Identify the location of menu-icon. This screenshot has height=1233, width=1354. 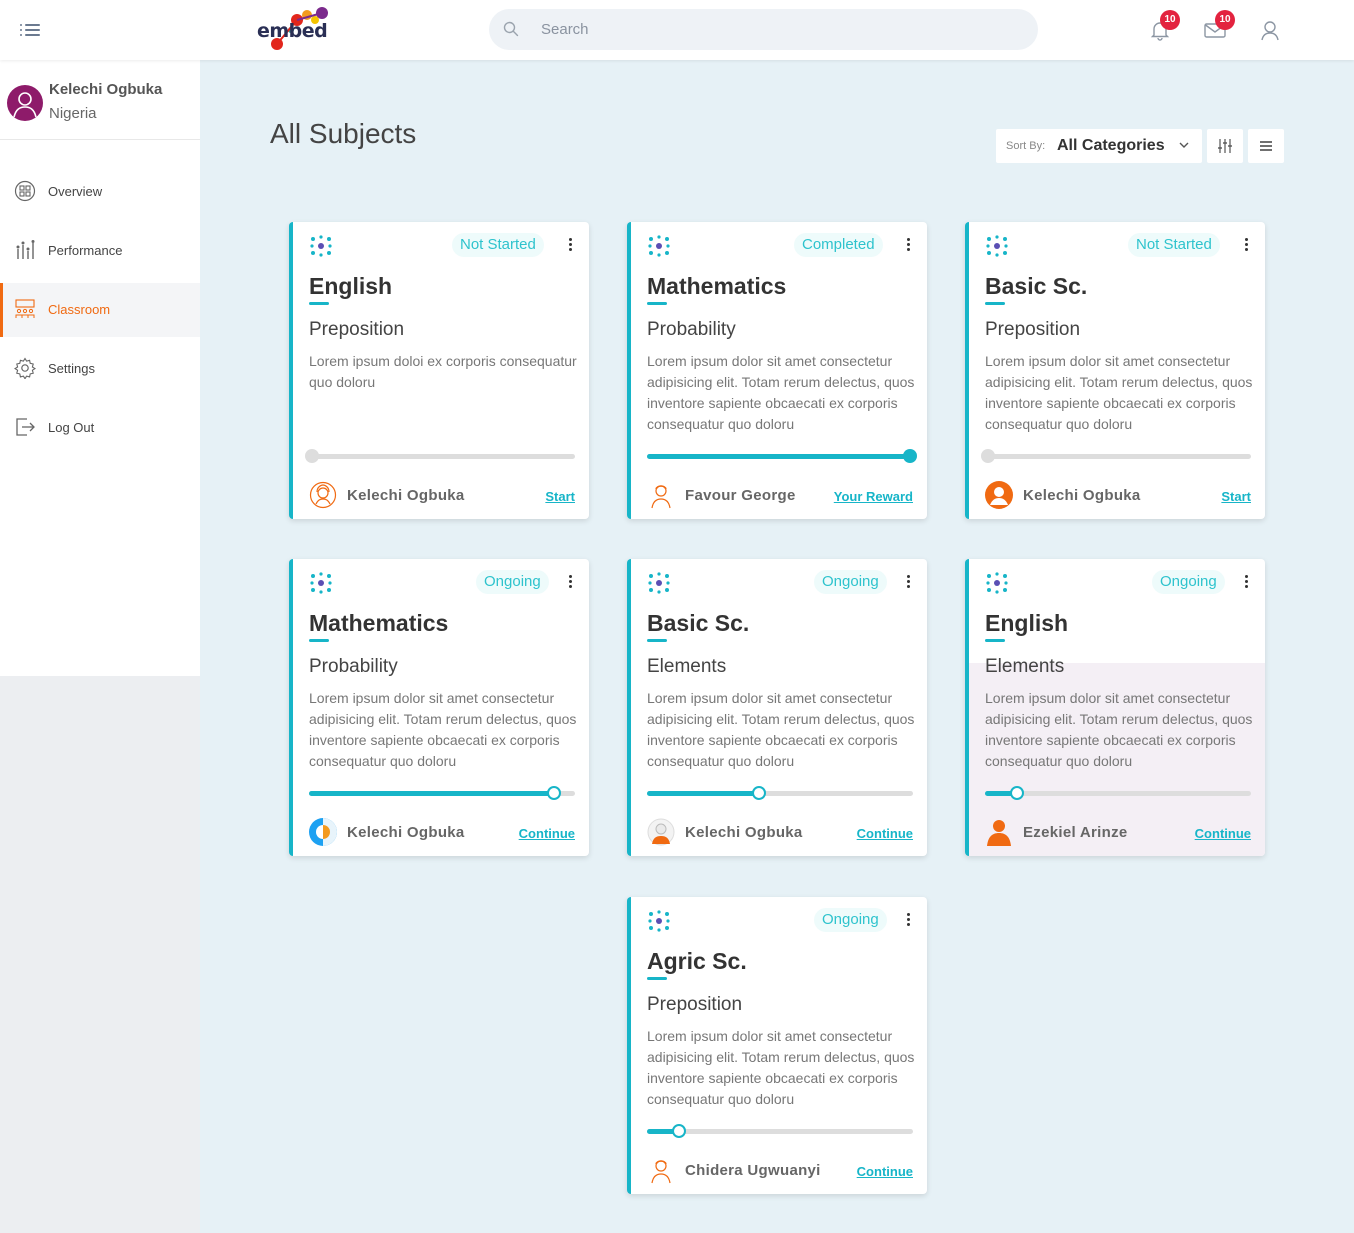
(30, 30).